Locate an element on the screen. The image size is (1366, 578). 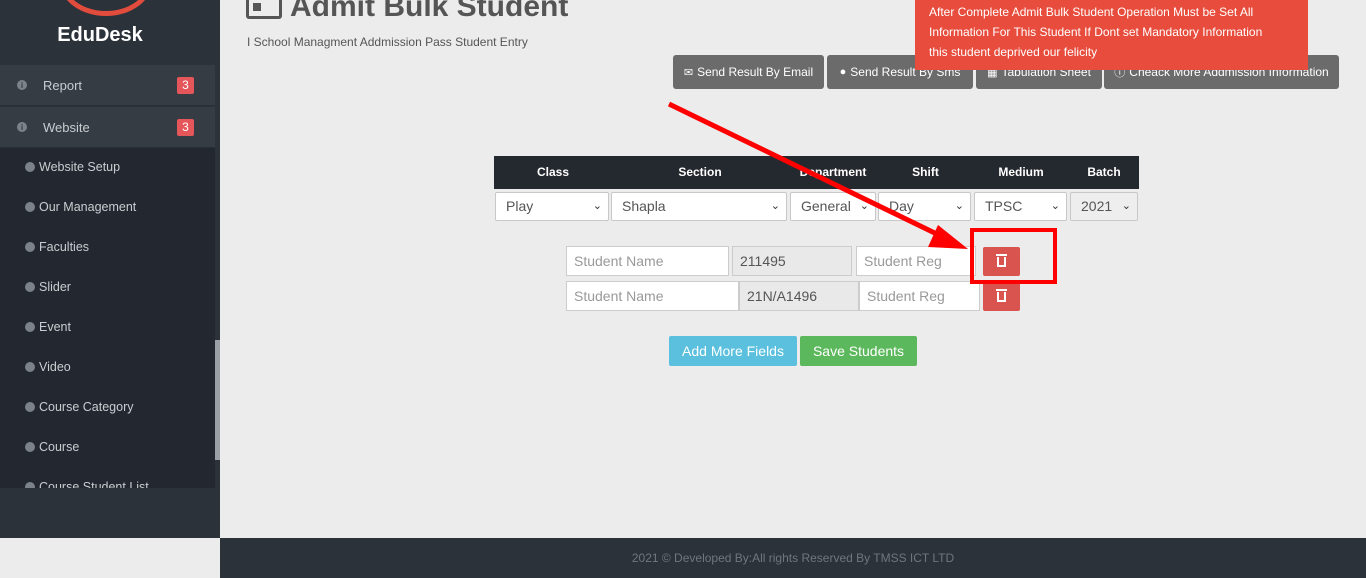
medium-select: TPSC ⌄ is located at coordinates (1020, 206).